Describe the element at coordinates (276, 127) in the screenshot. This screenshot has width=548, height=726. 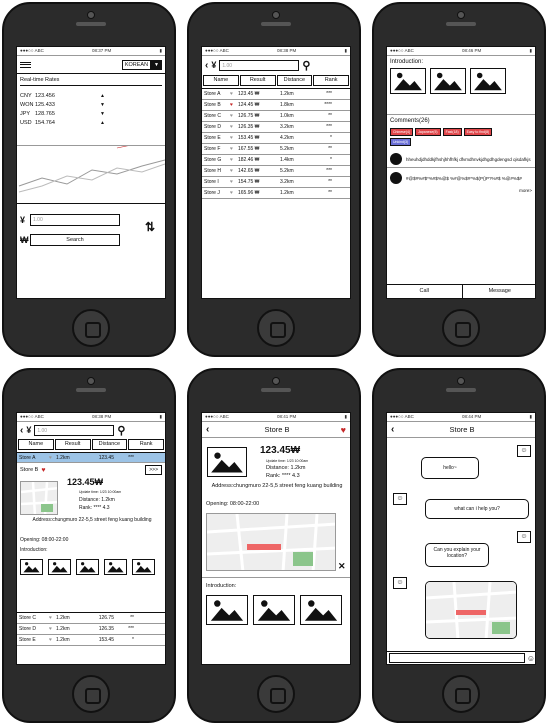
I see `table-row: Store D ♥ 126.35 ₩ 3.2km ***` at that location.